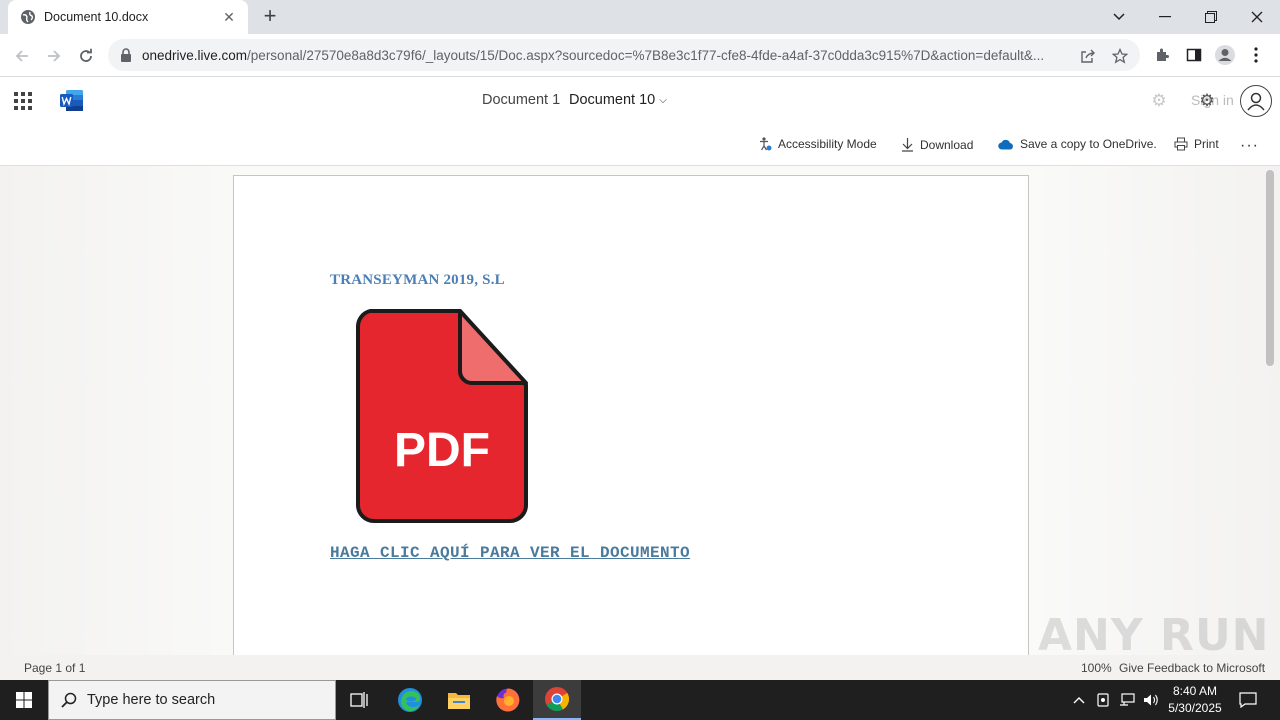 This screenshot has height=720, width=1280. I want to click on forward-button, so click(54, 56).